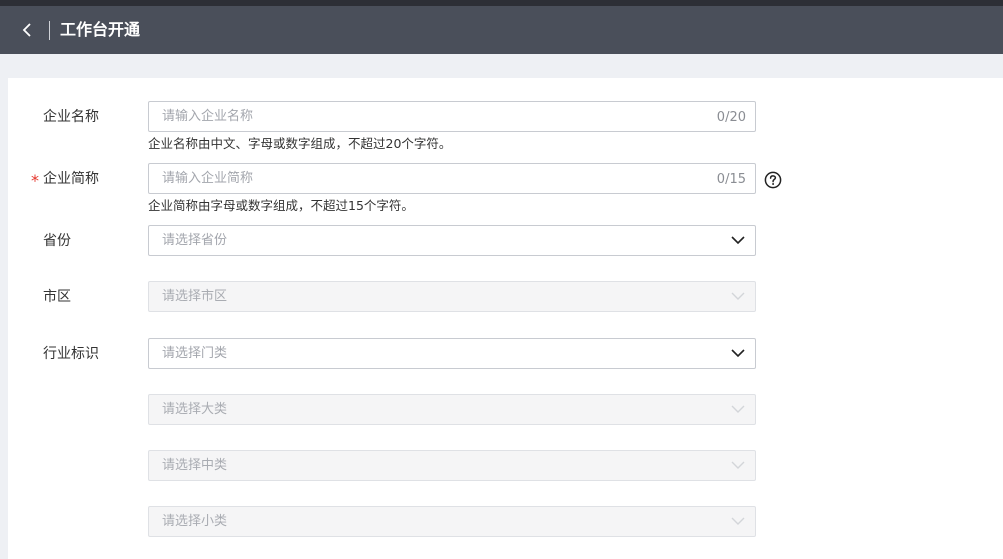  What do you see at coordinates (281, 205) in the screenshot?
I see `company-short-name-hint: 企业简称由字母或数字组成，不超过15个字符。` at bounding box center [281, 205].